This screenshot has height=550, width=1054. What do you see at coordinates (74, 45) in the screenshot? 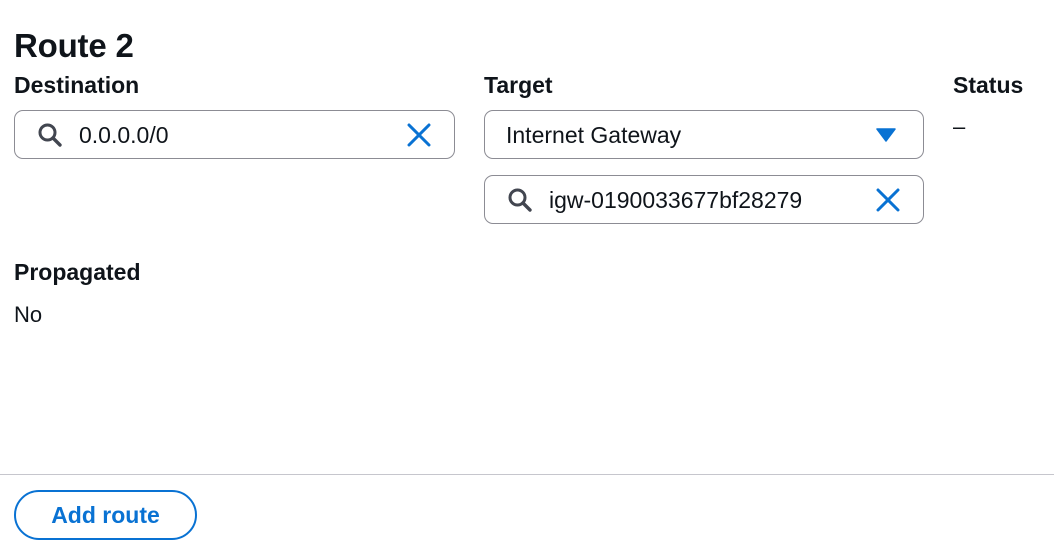
I see `route-title: Route 2` at bounding box center [74, 45].